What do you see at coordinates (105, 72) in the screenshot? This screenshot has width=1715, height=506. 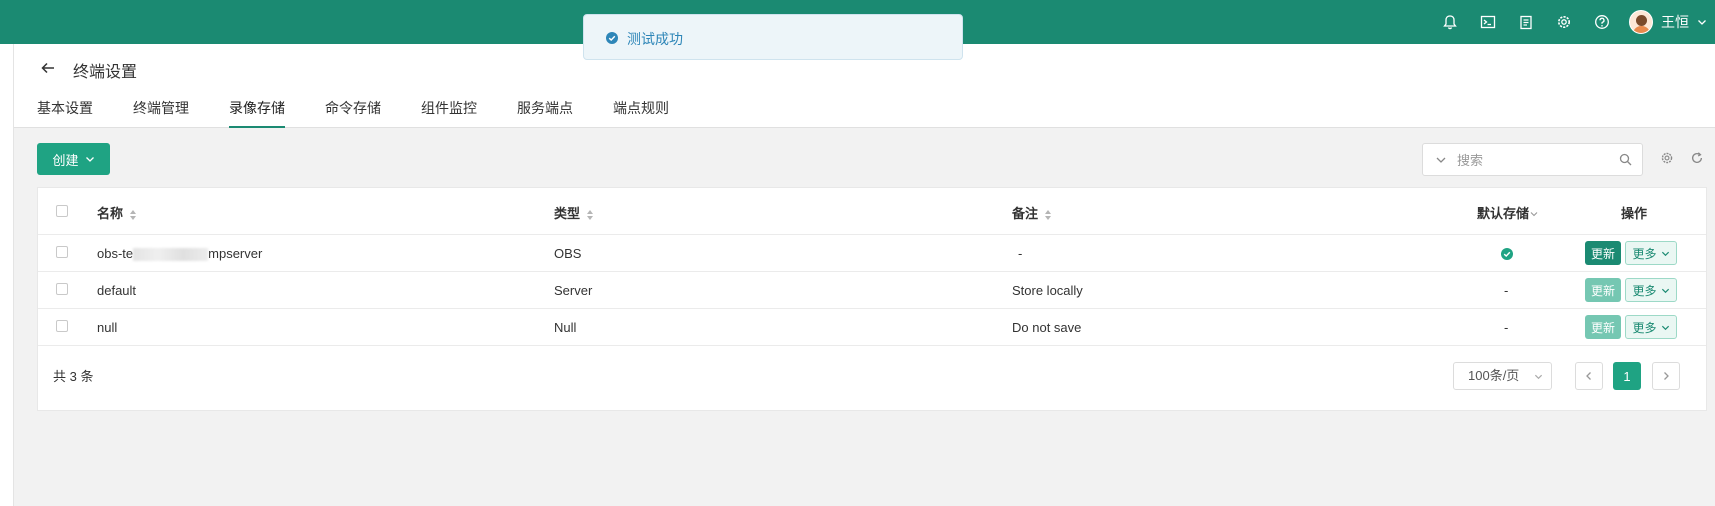 I see `page-title: 终端设置` at bounding box center [105, 72].